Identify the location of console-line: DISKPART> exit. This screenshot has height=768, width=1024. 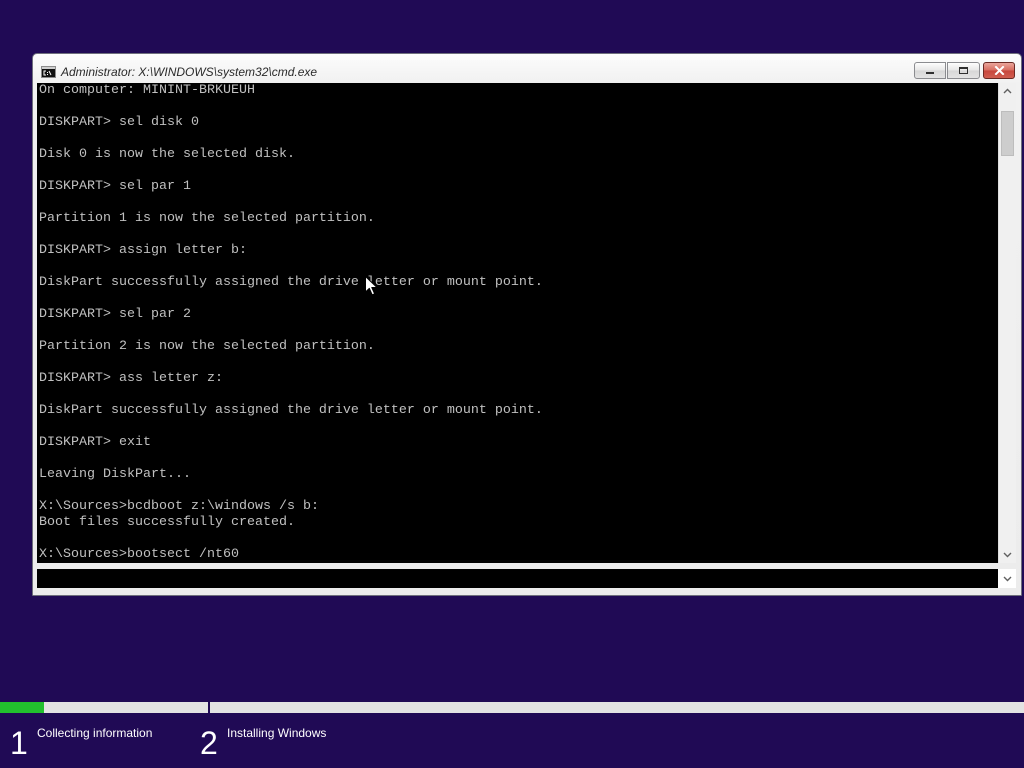
(95, 442).